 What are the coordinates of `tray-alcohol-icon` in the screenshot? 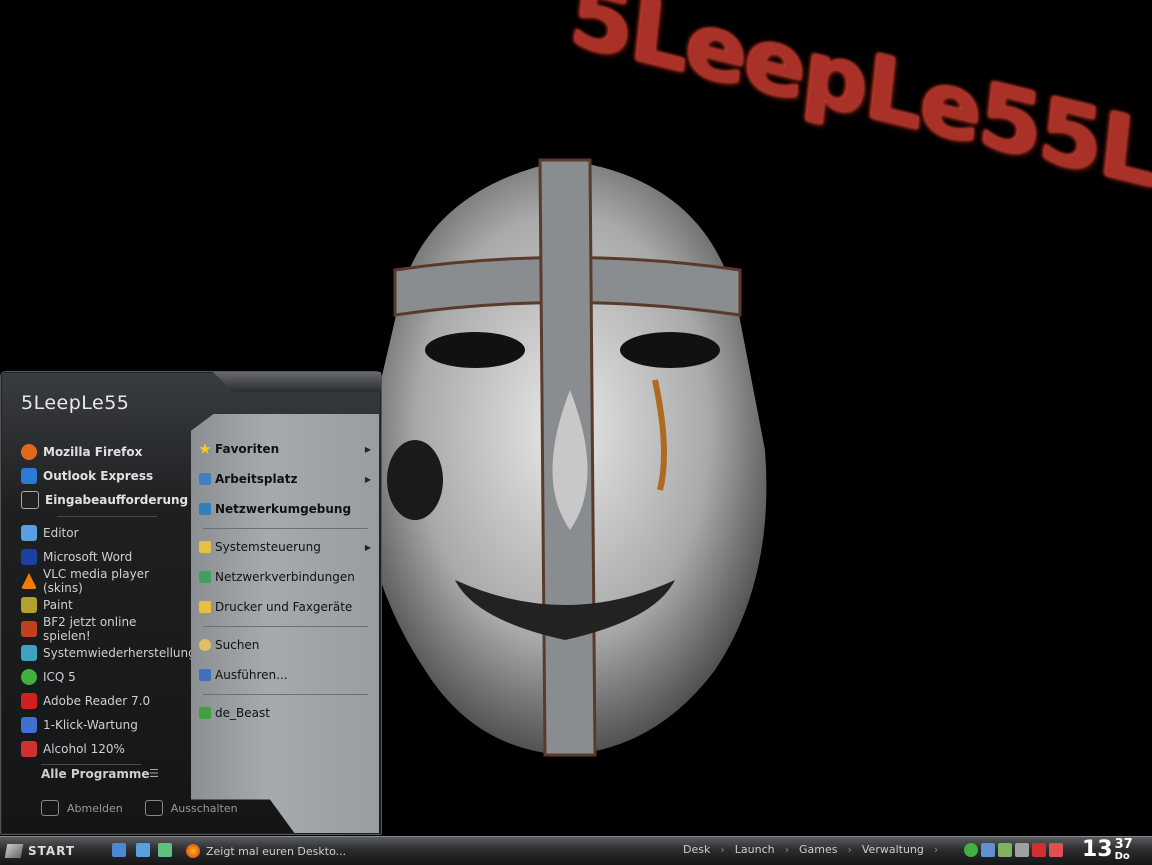 It's located at (1056, 850).